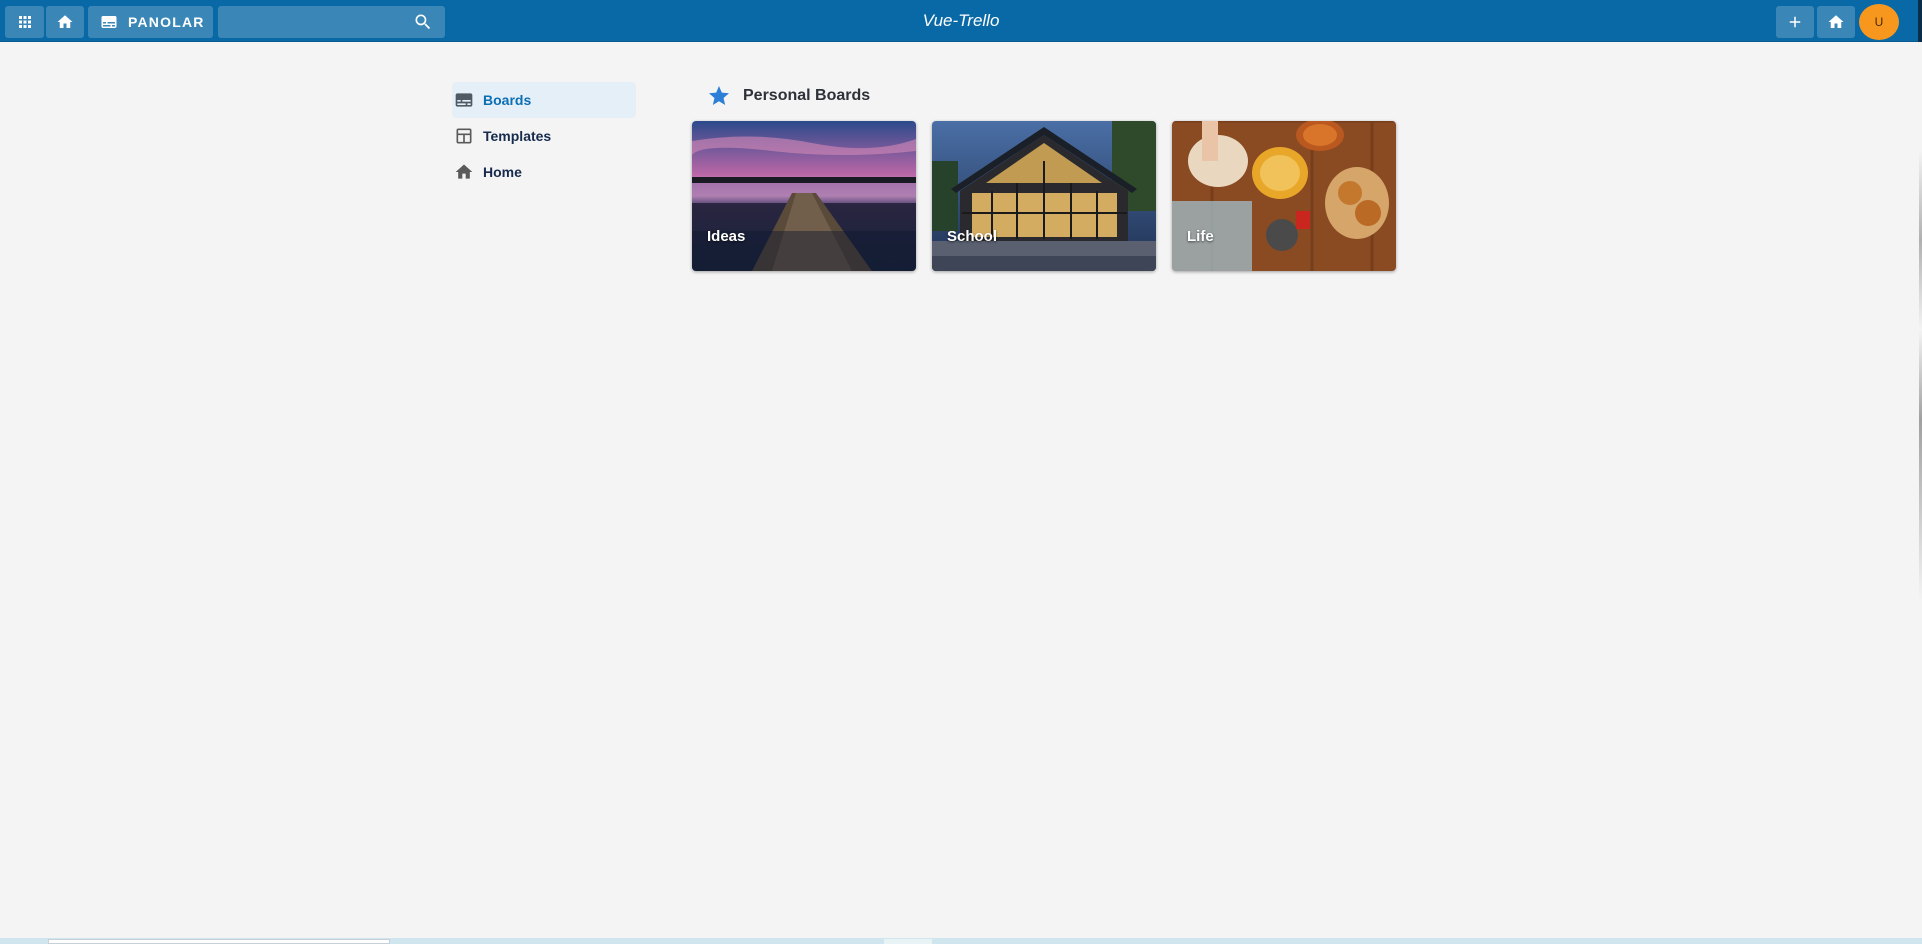 The image size is (1922, 944). I want to click on sidebar: Boards Templates Home, so click(544, 136).